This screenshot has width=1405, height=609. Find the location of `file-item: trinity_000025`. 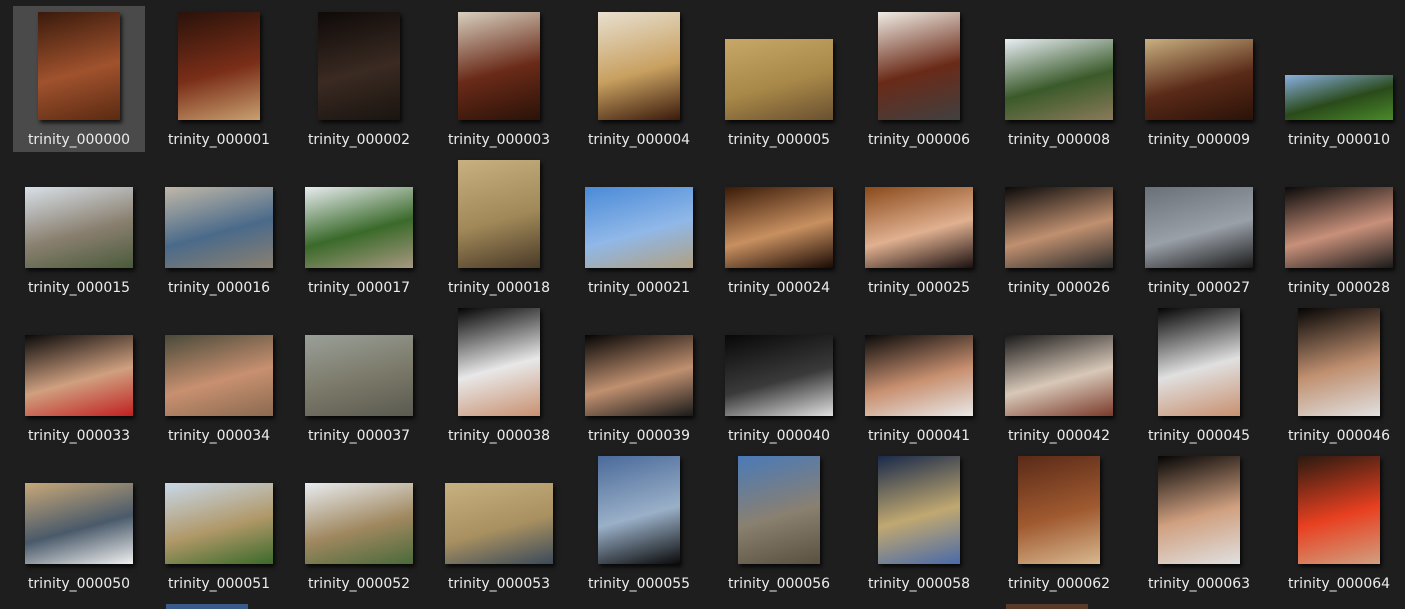

file-item: trinity_000025 is located at coordinates (919, 227).